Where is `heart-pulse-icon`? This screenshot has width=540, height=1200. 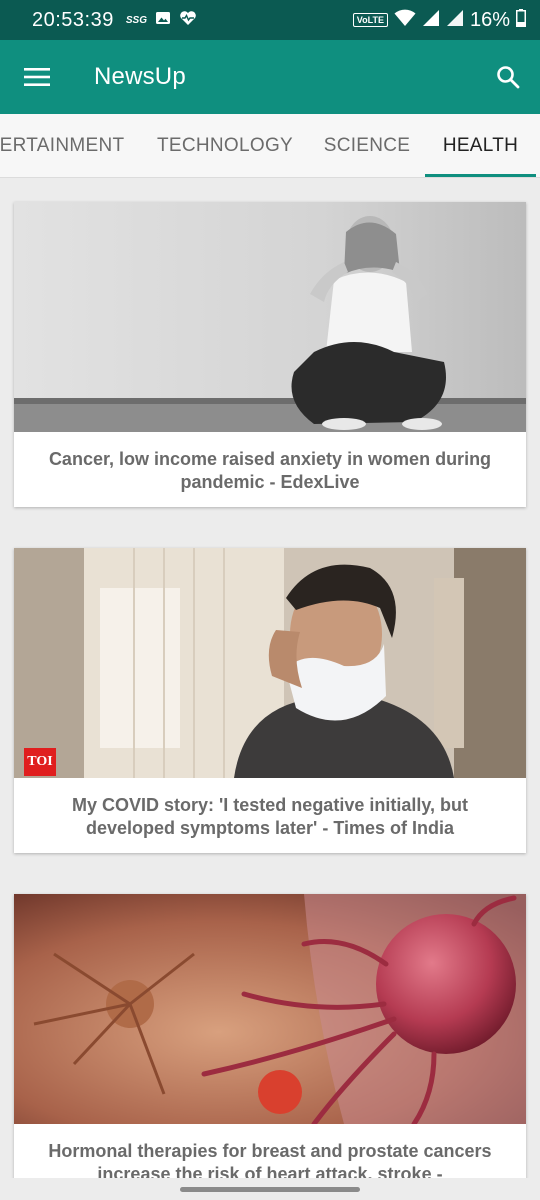
heart-pulse-icon is located at coordinates (188, 20).